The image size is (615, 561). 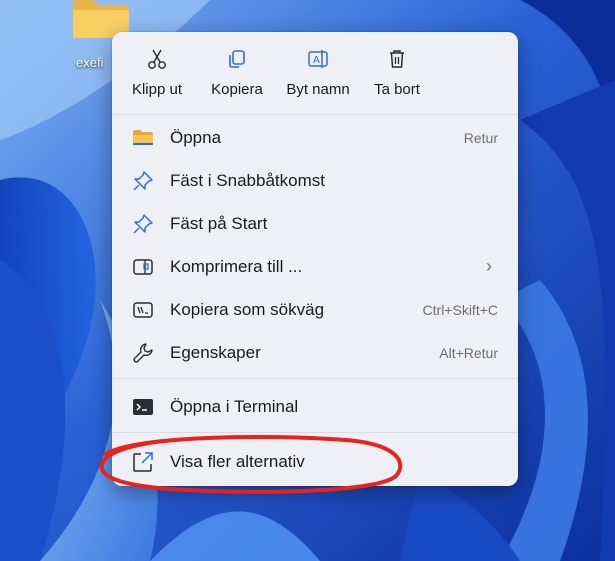 I want to click on rename-label: Byt namn, so click(x=318, y=89).